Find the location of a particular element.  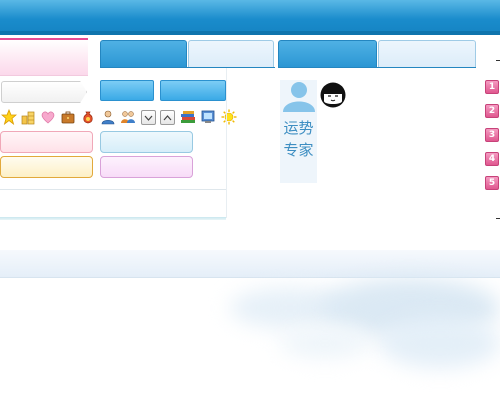

person-icon is located at coordinates (107, 116).